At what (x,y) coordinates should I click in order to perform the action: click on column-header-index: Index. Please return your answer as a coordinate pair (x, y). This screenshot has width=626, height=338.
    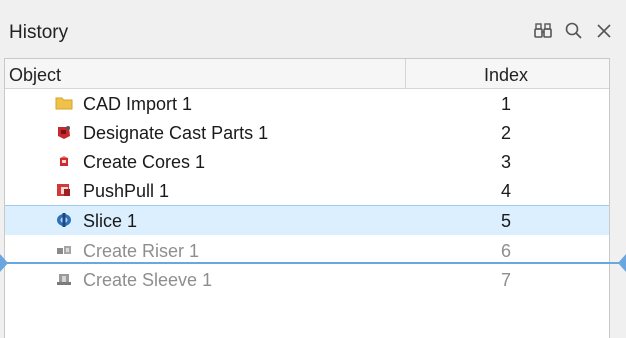
    Looking at the image, I should click on (506, 75).